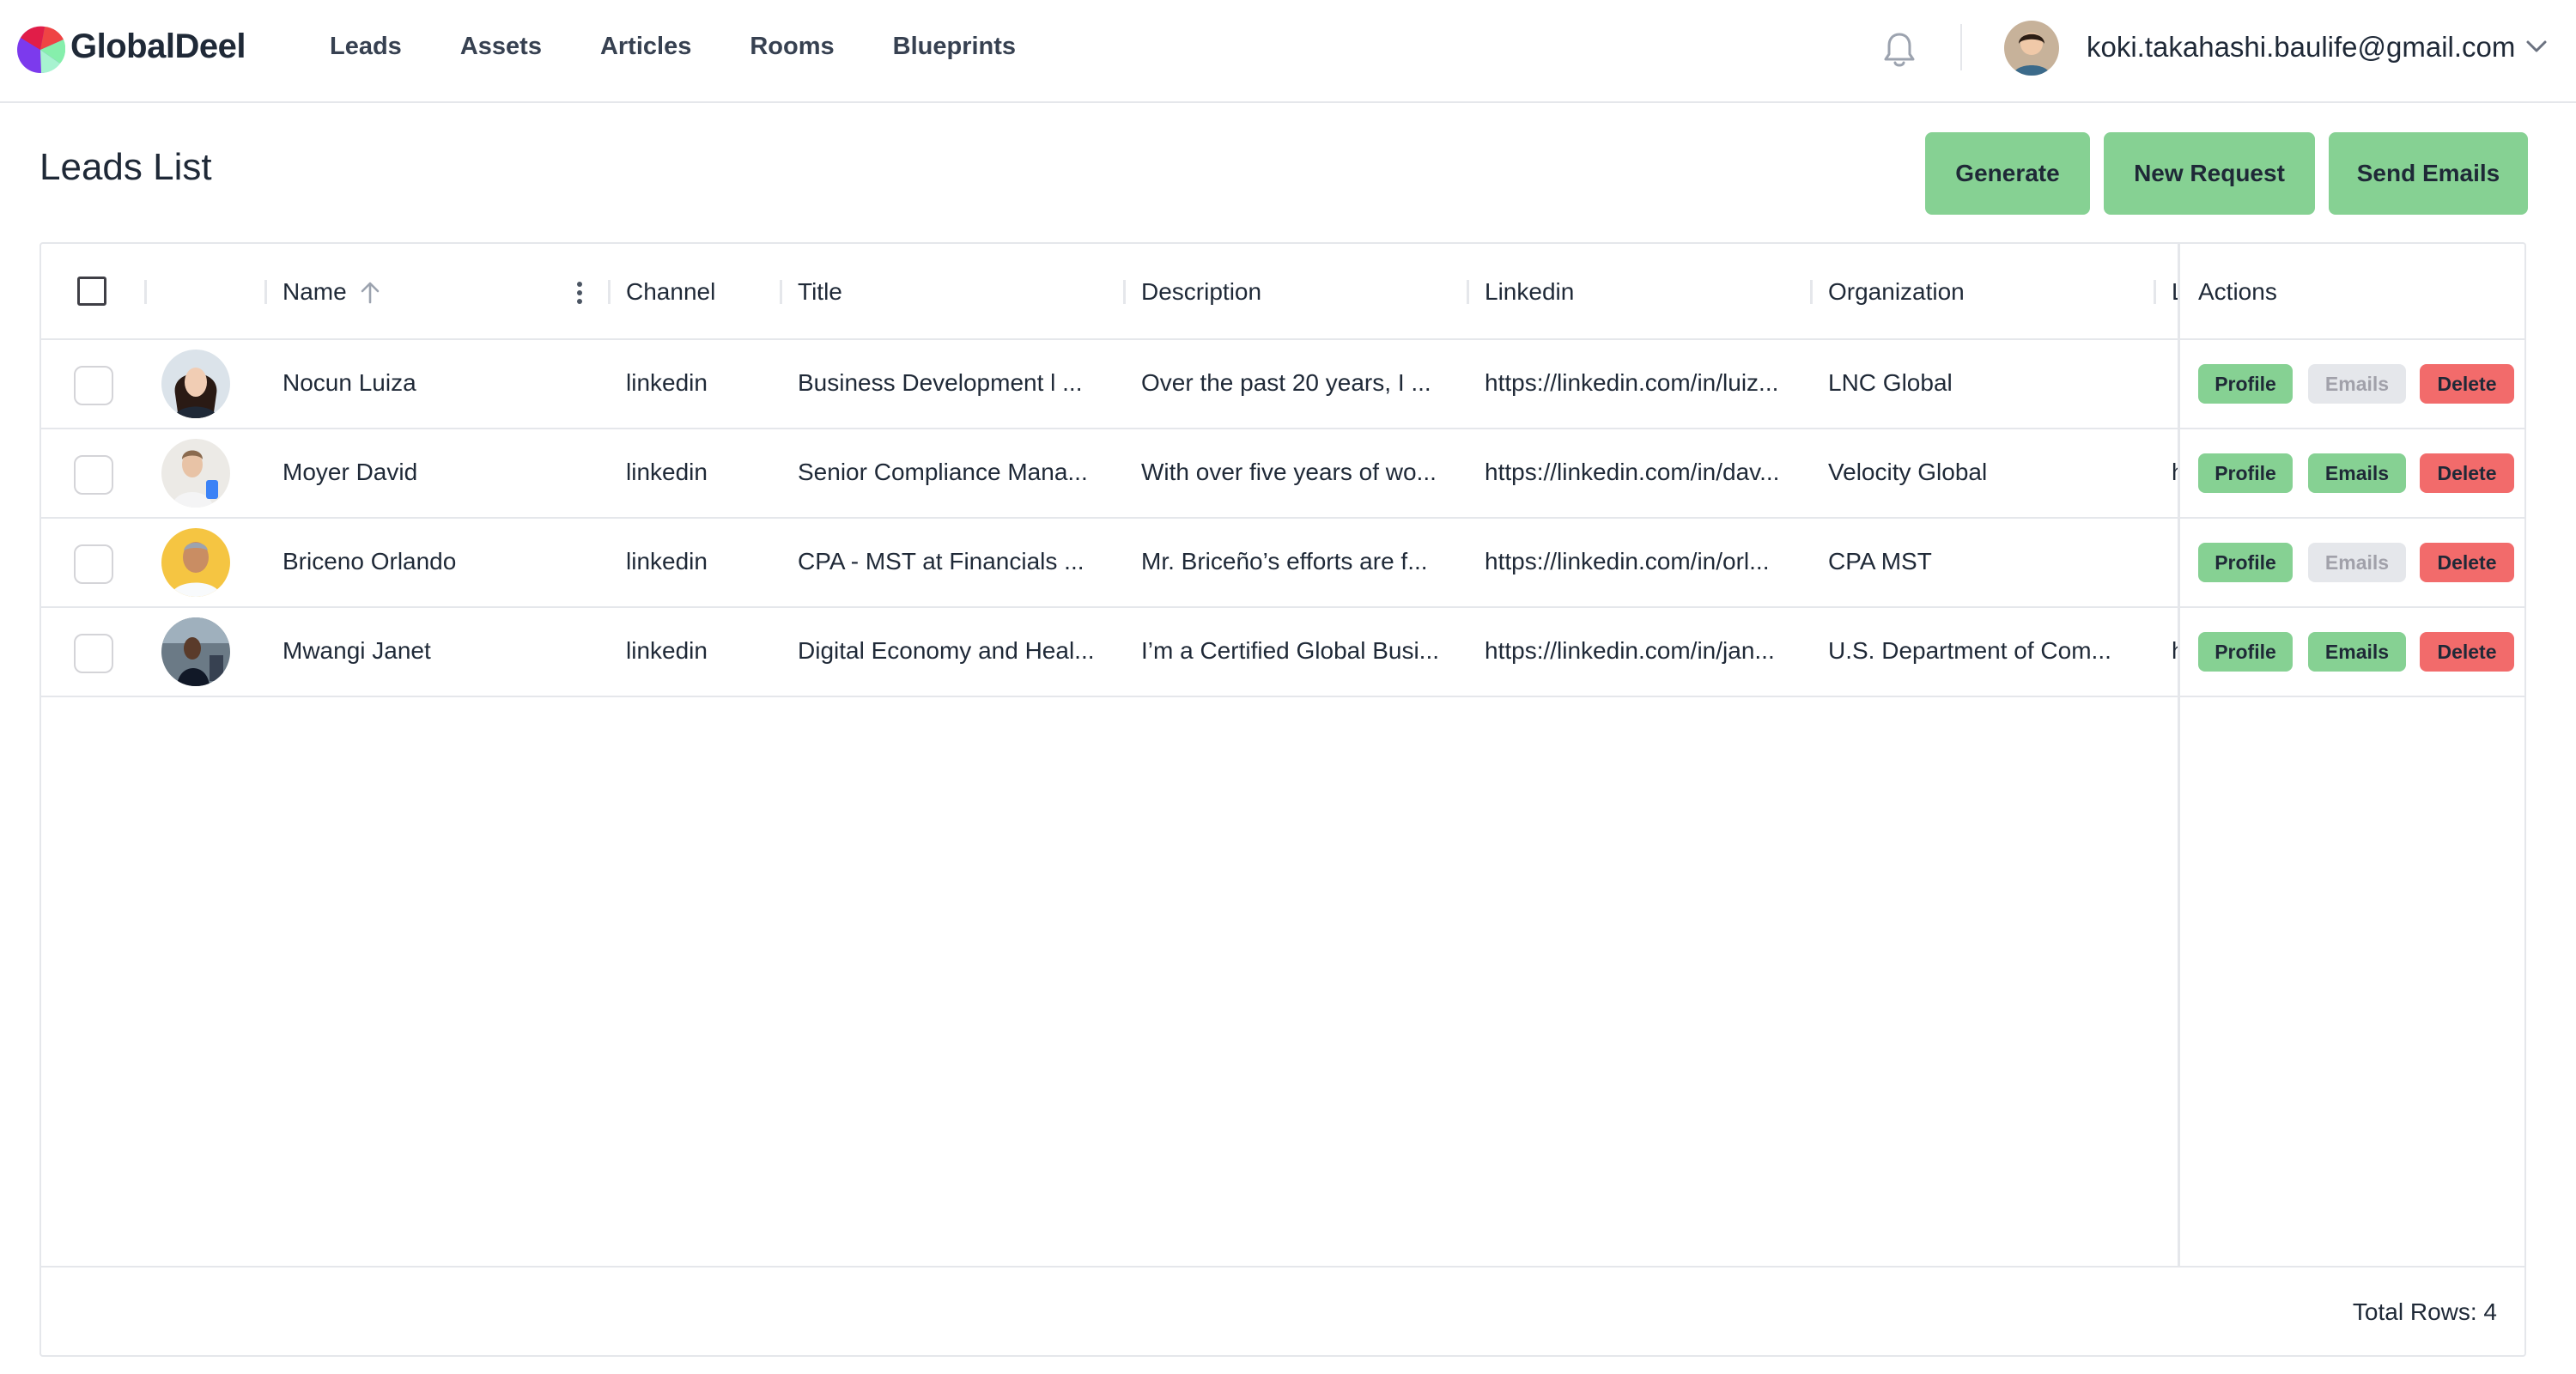  Describe the element at coordinates (1908, 472) in the screenshot. I see `lead-organization: Velocity Global` at that location.